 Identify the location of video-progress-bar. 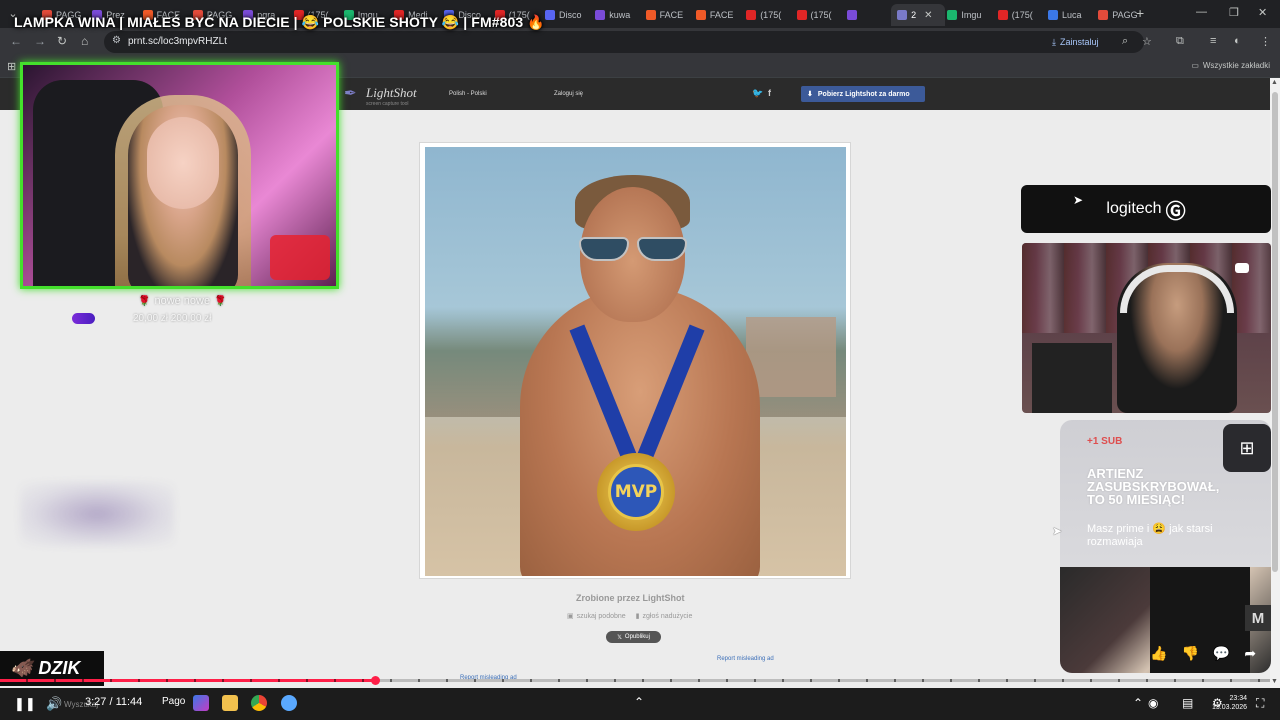
(635, 680).